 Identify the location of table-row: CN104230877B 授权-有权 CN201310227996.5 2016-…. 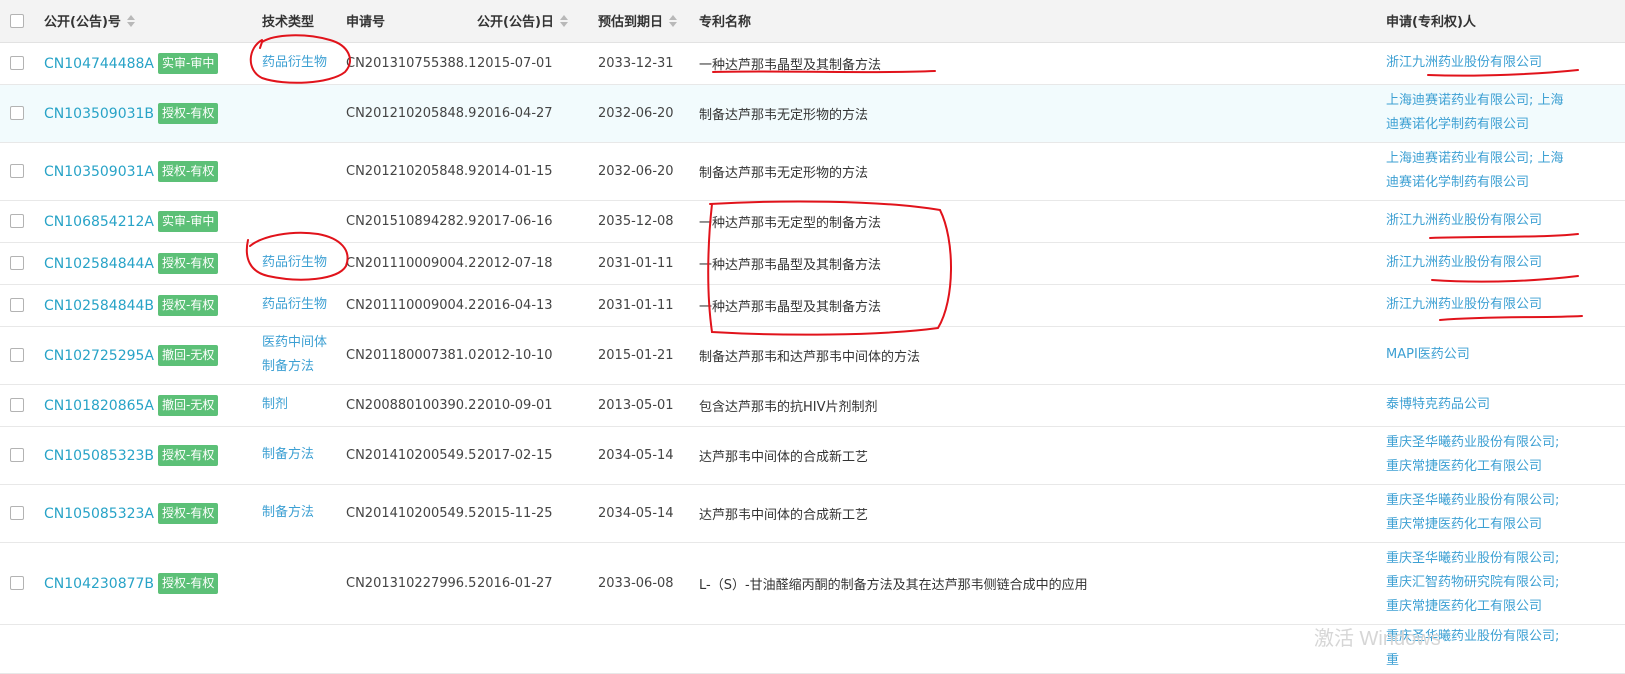
(812, 583).